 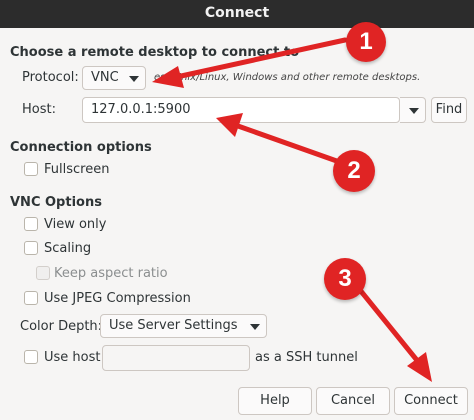 I want to click on arrow-3-line, so click(x=390, y=327).